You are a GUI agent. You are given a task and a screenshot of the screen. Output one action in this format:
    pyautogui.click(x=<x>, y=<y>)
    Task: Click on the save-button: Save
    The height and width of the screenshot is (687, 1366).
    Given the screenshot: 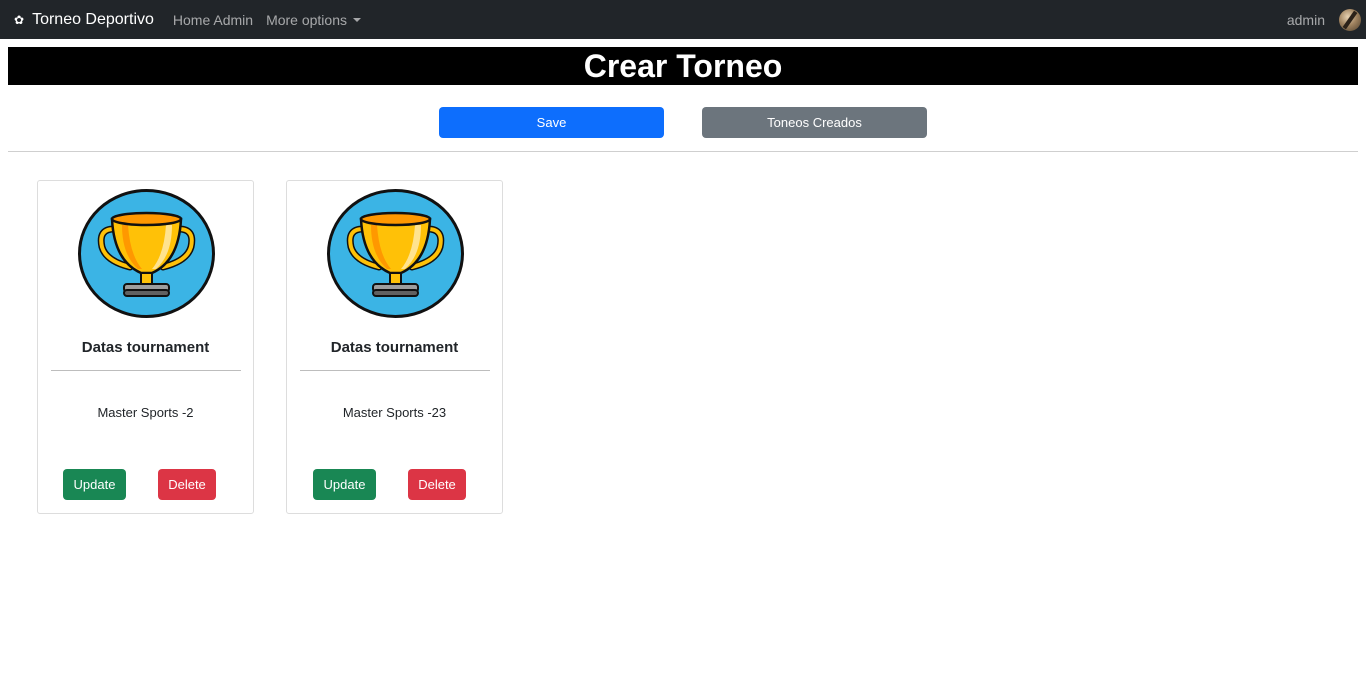 What is the action you would take?
    pyautogui.click(x=551, y=122)
    